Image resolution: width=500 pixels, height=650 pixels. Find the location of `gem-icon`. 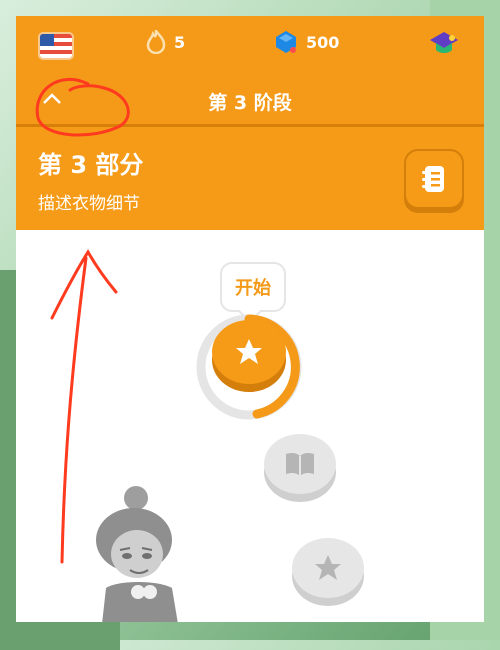

gem-icon is located at coordinates (286, 42).